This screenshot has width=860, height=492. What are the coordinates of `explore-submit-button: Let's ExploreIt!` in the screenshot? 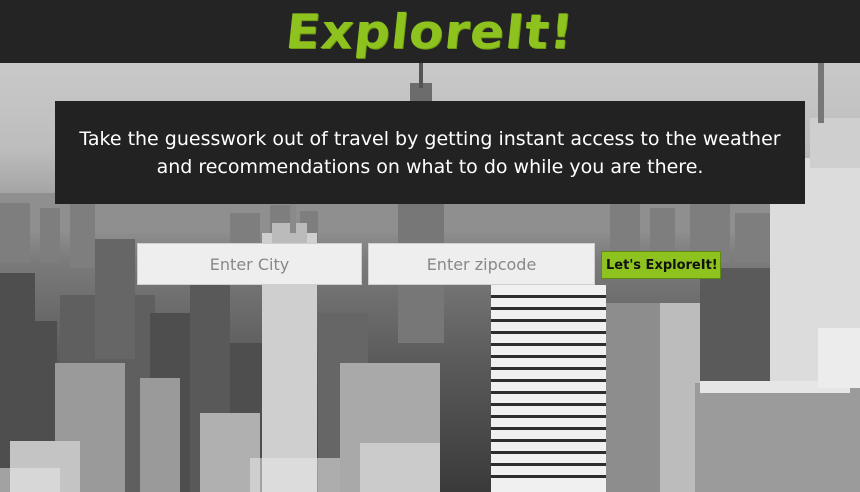 It's located at (661, 265).